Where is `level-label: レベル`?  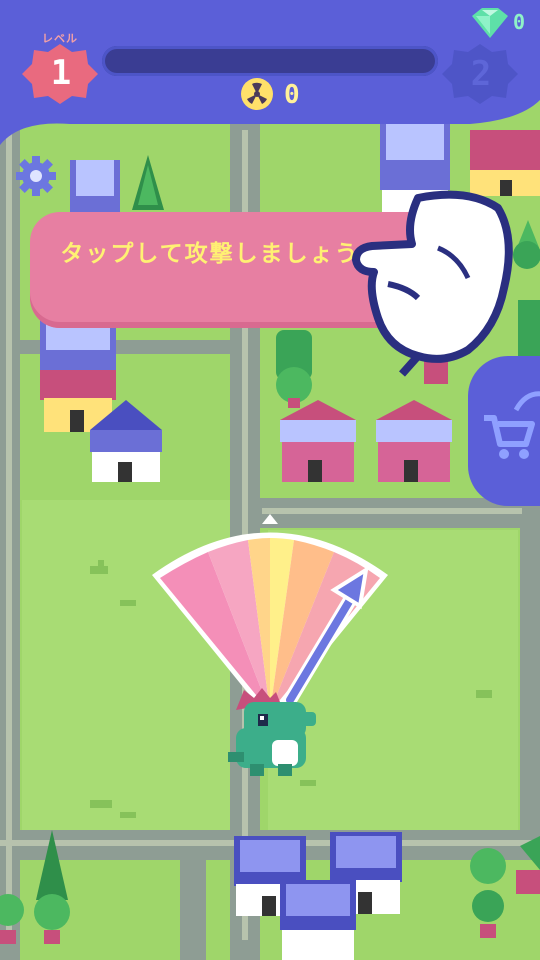
level-label: レベル is located at coordinates (60, 38).